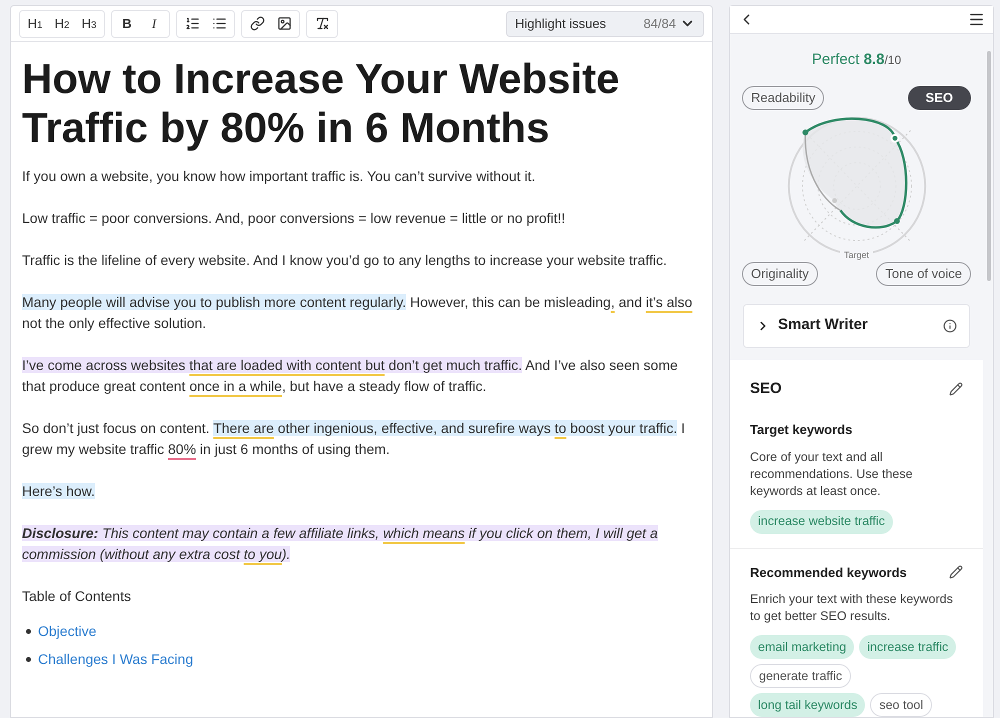  I want to click on highlight-issues-dropdown: Highlight issues 84/84, so click(605, 23).